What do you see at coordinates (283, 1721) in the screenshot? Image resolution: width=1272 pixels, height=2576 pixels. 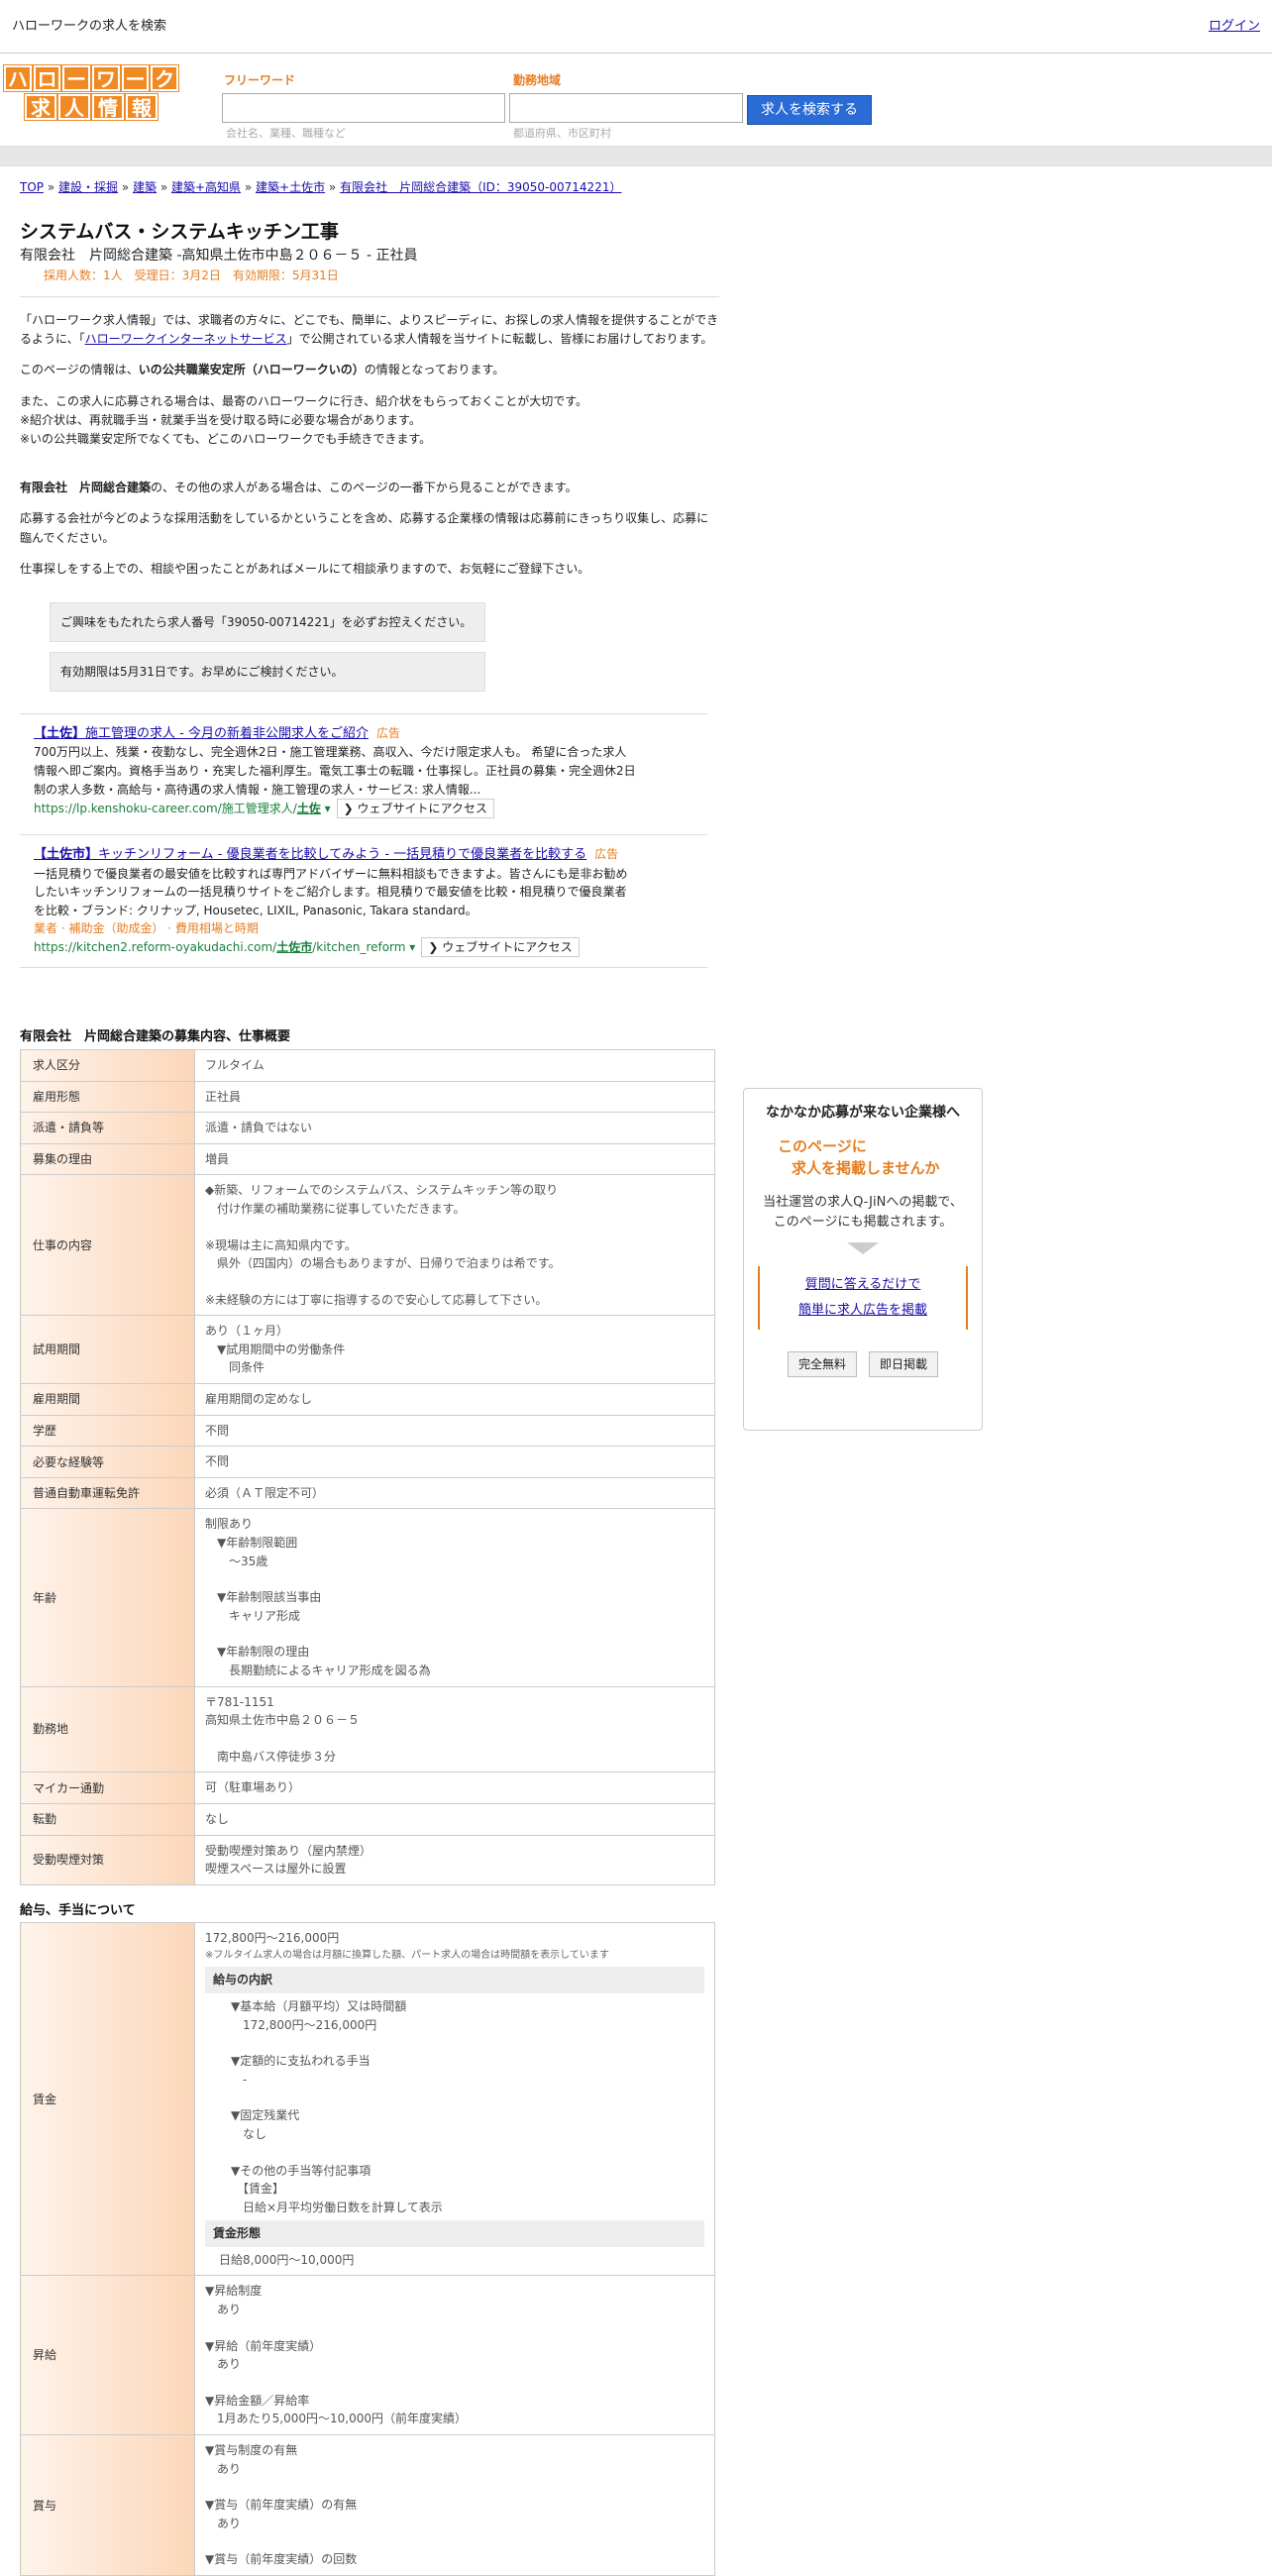 I see `value-line: 高知県土佐市中島２０６－５` at bounding box center [283, 1721].